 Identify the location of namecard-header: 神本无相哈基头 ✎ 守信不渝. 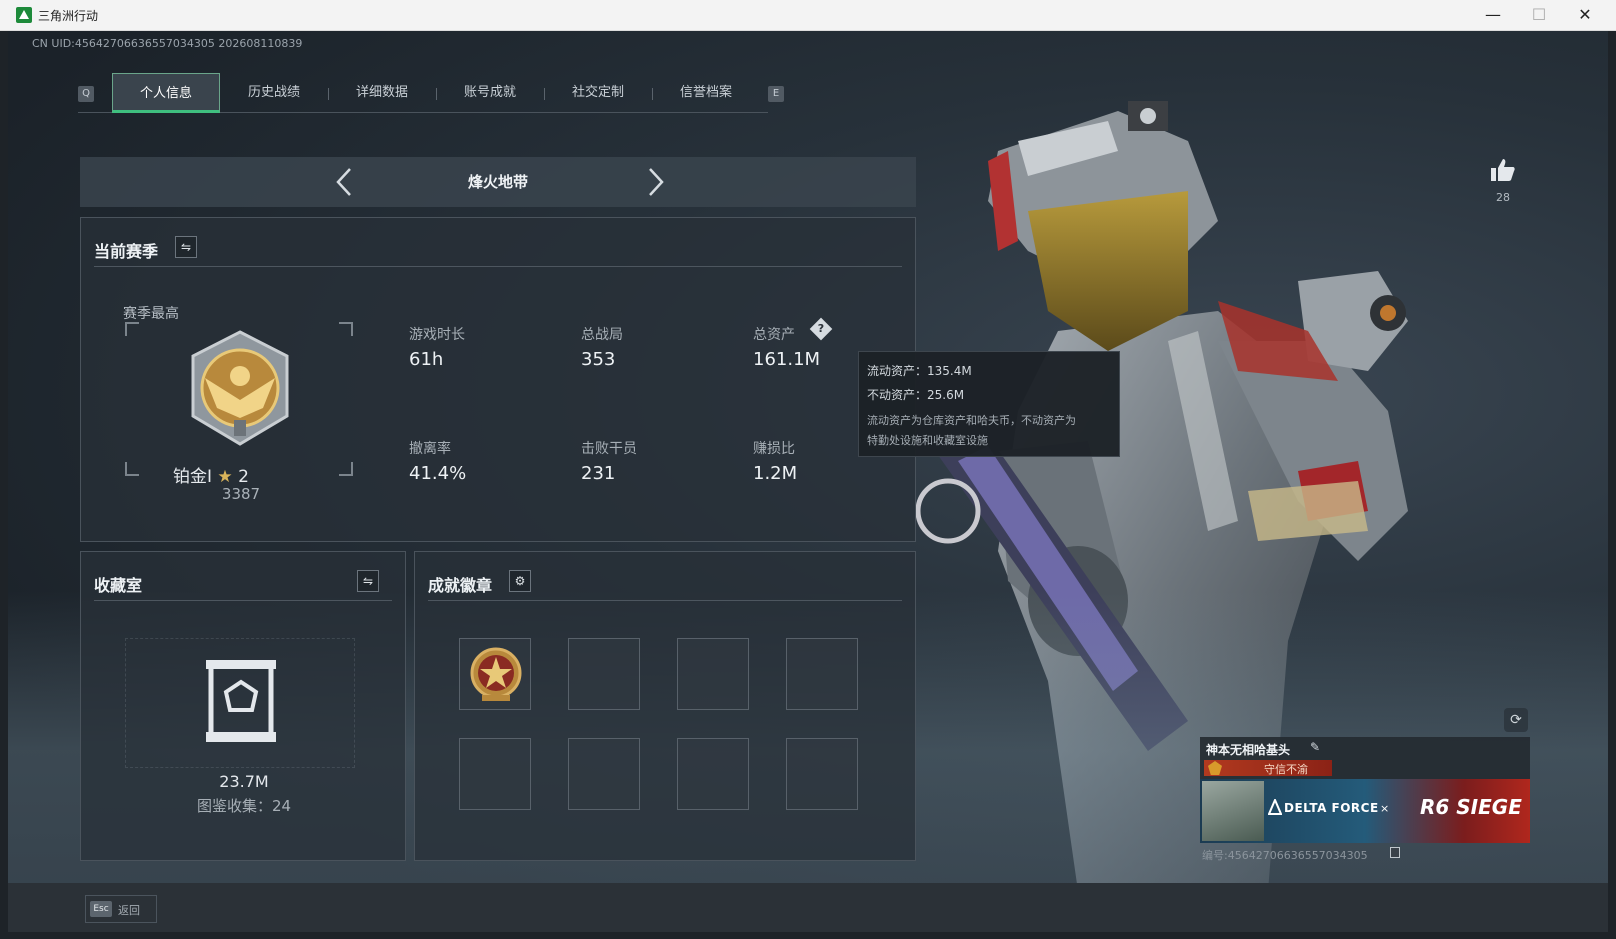
(1365, 758).